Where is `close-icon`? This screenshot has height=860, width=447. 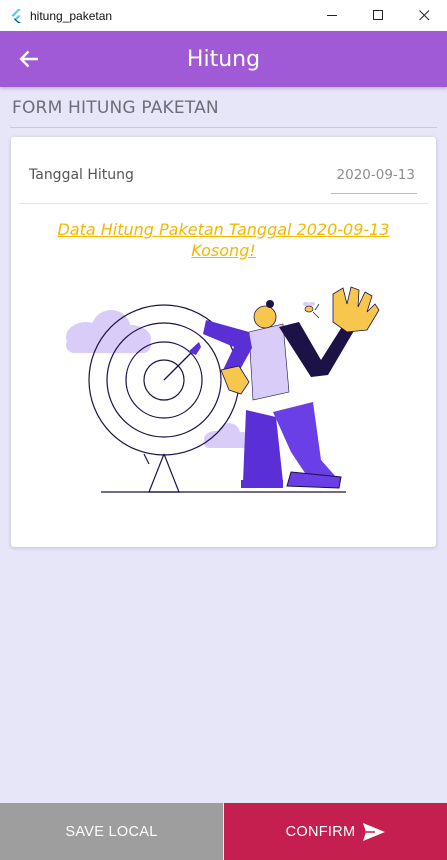
close-icon is located at coordinates (423, 15).